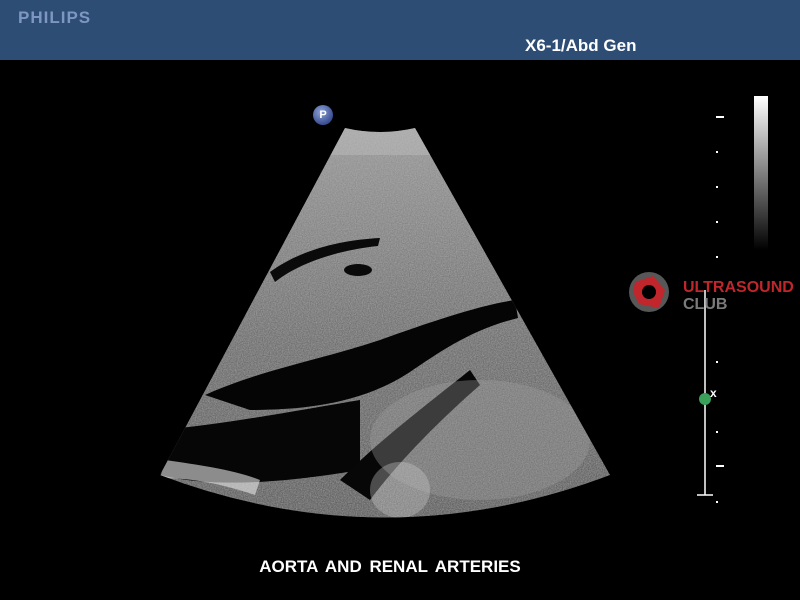  Describe the element at coordinates (649, 292) in the screenshot. I see `ultrasound-club-logo-icon` at that location.